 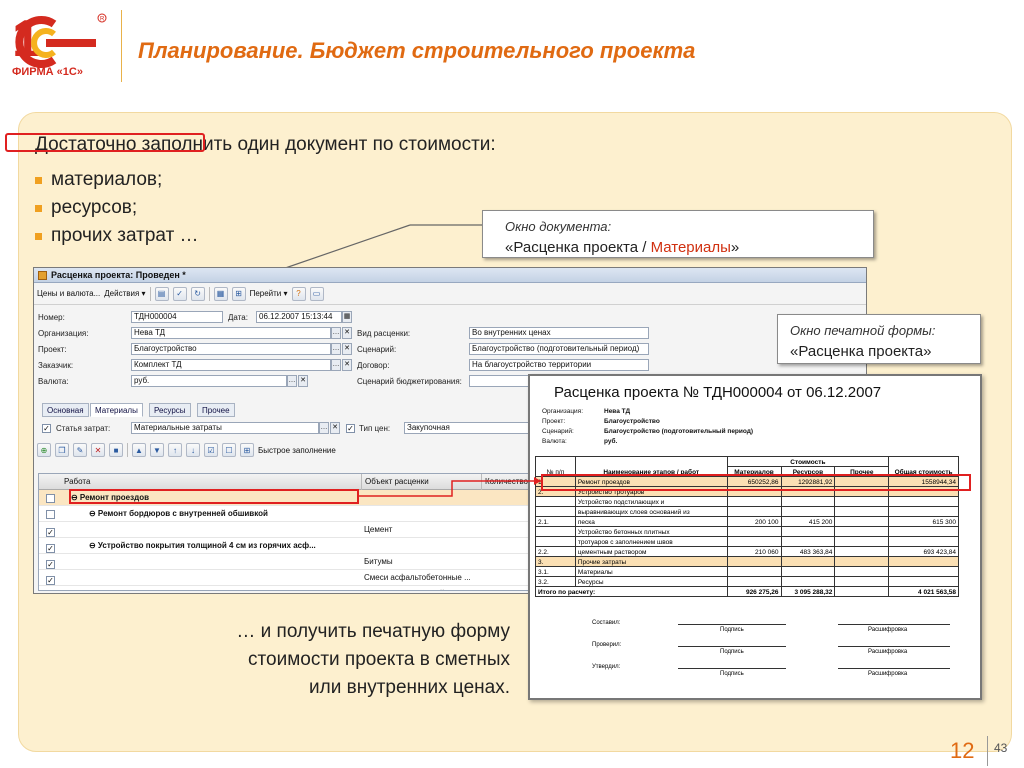 What do you see at coordinates (178, 513) in the screenshot?
I see `work-cell: ⊖ Ремонт бордюров с внутренней обшивкой` at bounding box center [178, 513].